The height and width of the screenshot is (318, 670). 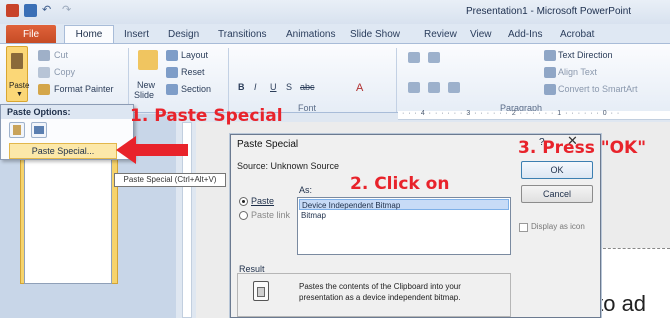 What do you see at coordinates (307, 108) in the screenshot?
I see `font-group-label: Font` at bounding box center [307, 108].